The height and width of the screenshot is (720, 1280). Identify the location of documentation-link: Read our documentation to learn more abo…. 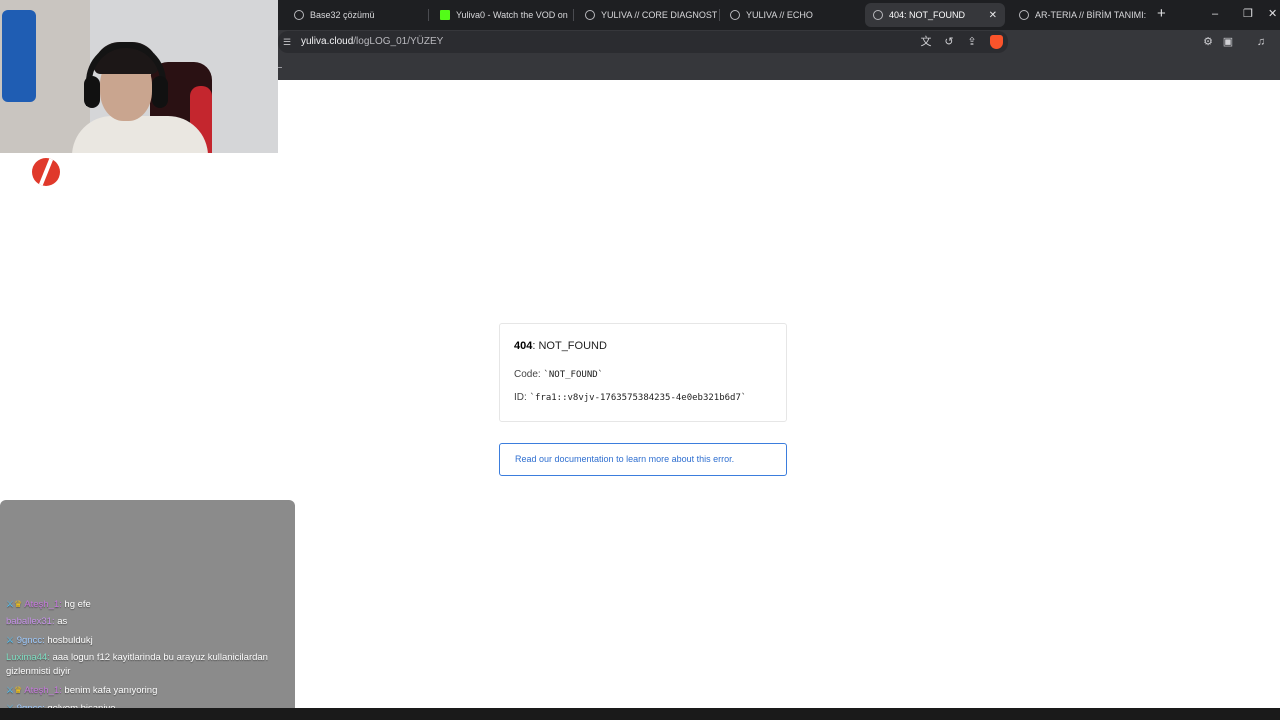
(643, 459).